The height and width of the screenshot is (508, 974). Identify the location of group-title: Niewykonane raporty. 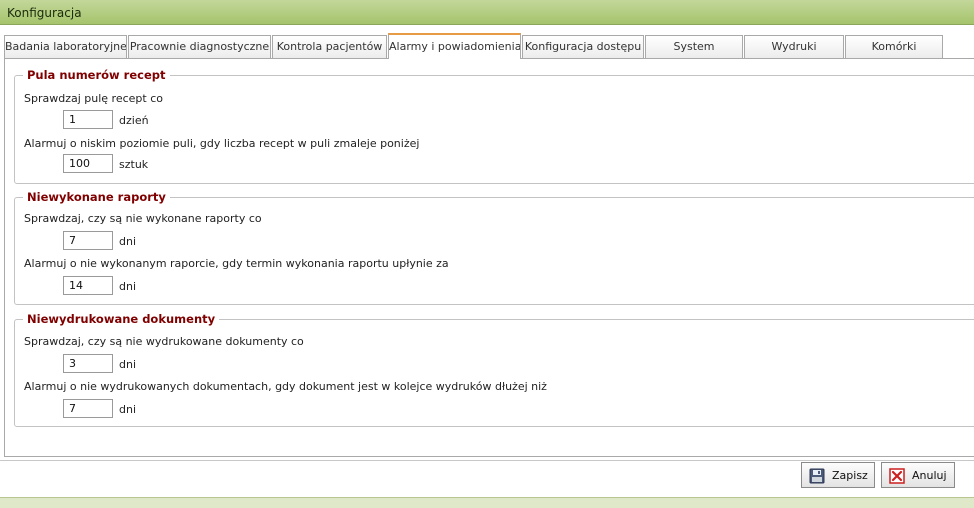
(96, 197).